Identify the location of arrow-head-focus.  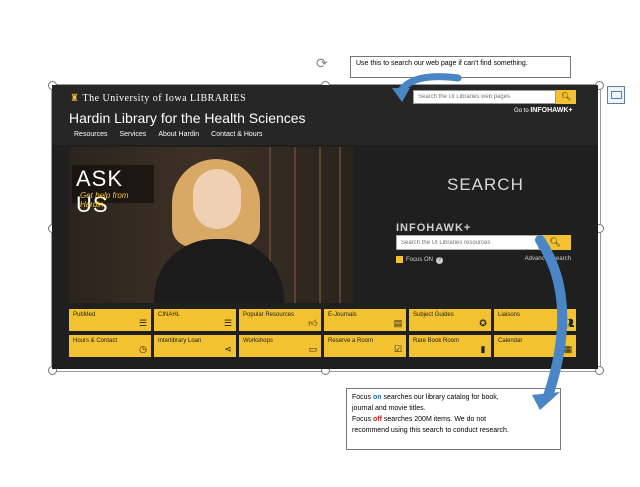
(546, 401).